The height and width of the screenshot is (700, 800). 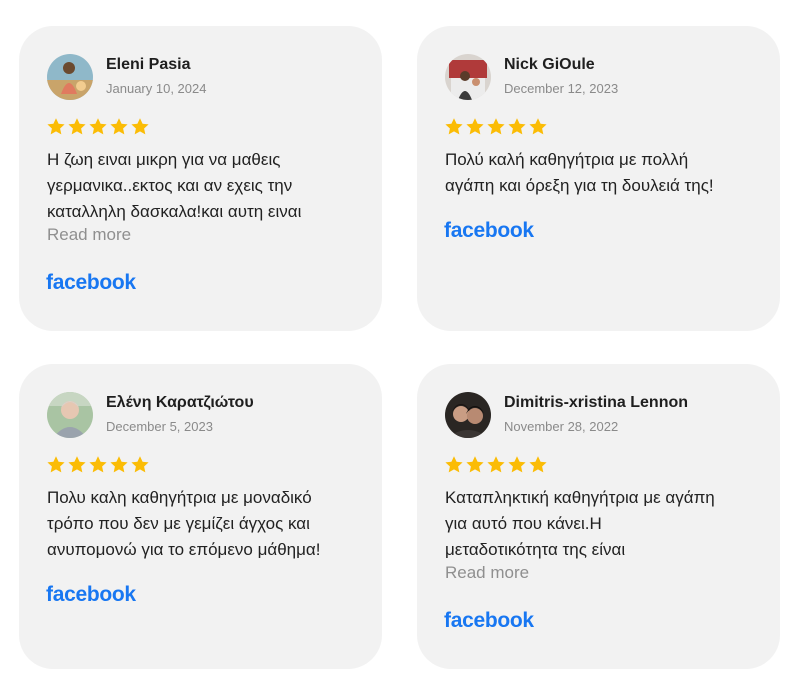 I want to click on review-text-line: Πολύ καλή καθηγήτρια με πολλή, so click(x=567, y=159).